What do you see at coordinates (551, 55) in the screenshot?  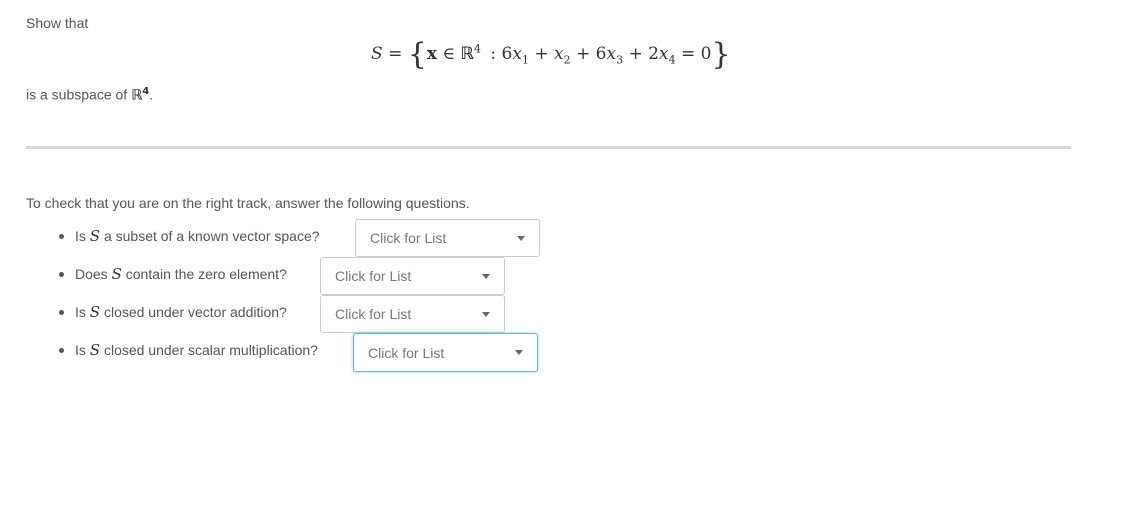 I see `subspace-equation: S = {x ∈ ℝ4 : 6x1 + x2 + 6x3 + 2x4 = 0}` at bounding box center [551, 55].